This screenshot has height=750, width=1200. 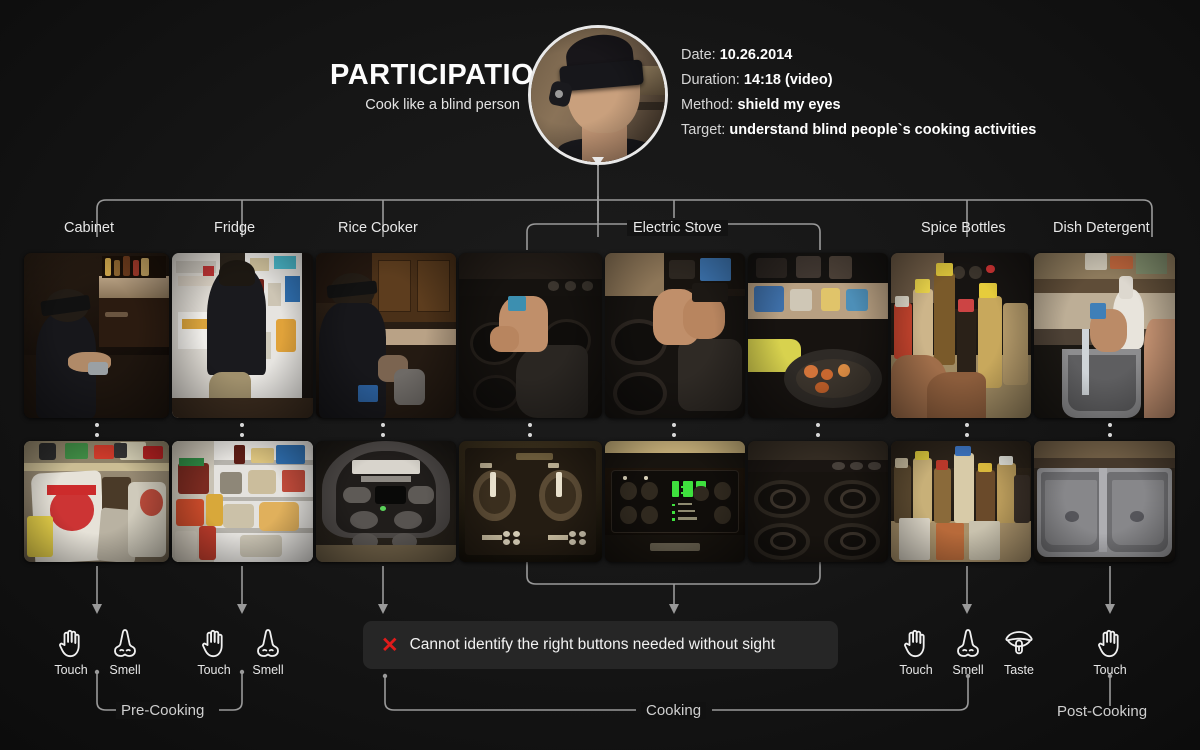 I want to click on metadata-label-duration: Duration:, so click(x=710, y=80).